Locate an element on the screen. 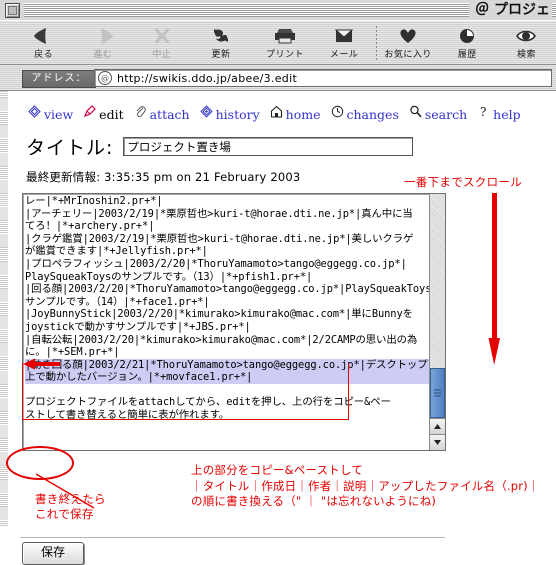 The height and width of the screenshot is (565, 556). toolbar-history-label: 履歴 is located at coordinates (467, 54).